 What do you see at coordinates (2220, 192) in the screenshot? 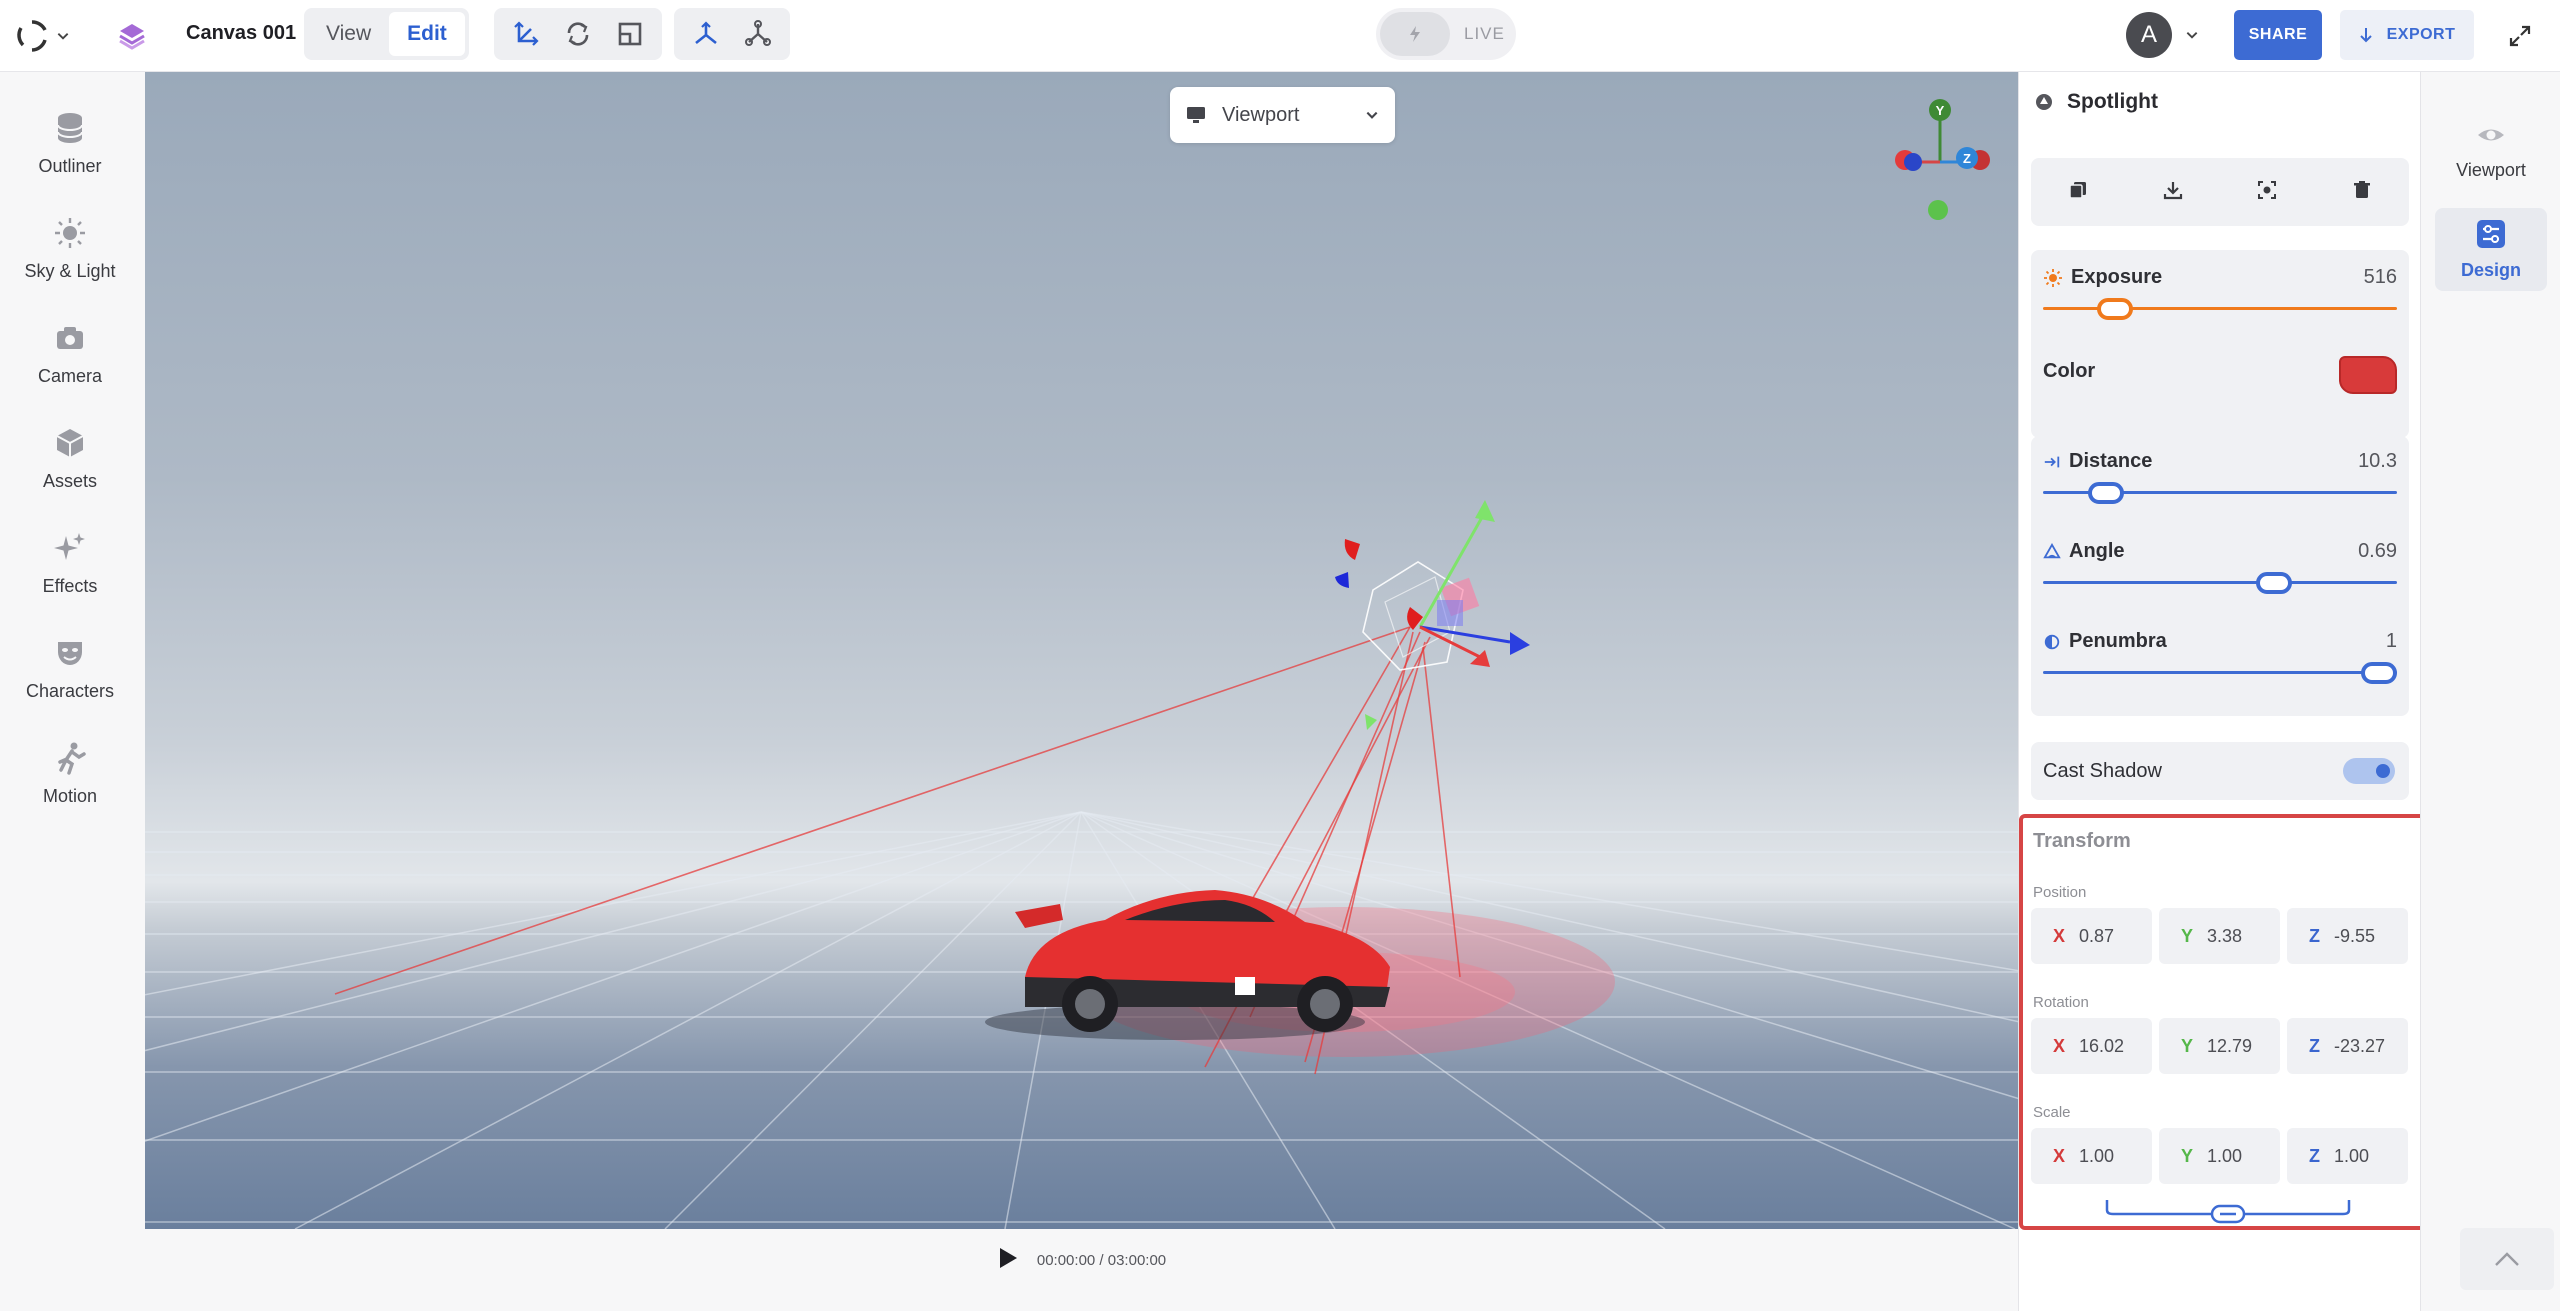
I see `action-toolbar` at bounding box center [2220, 192].